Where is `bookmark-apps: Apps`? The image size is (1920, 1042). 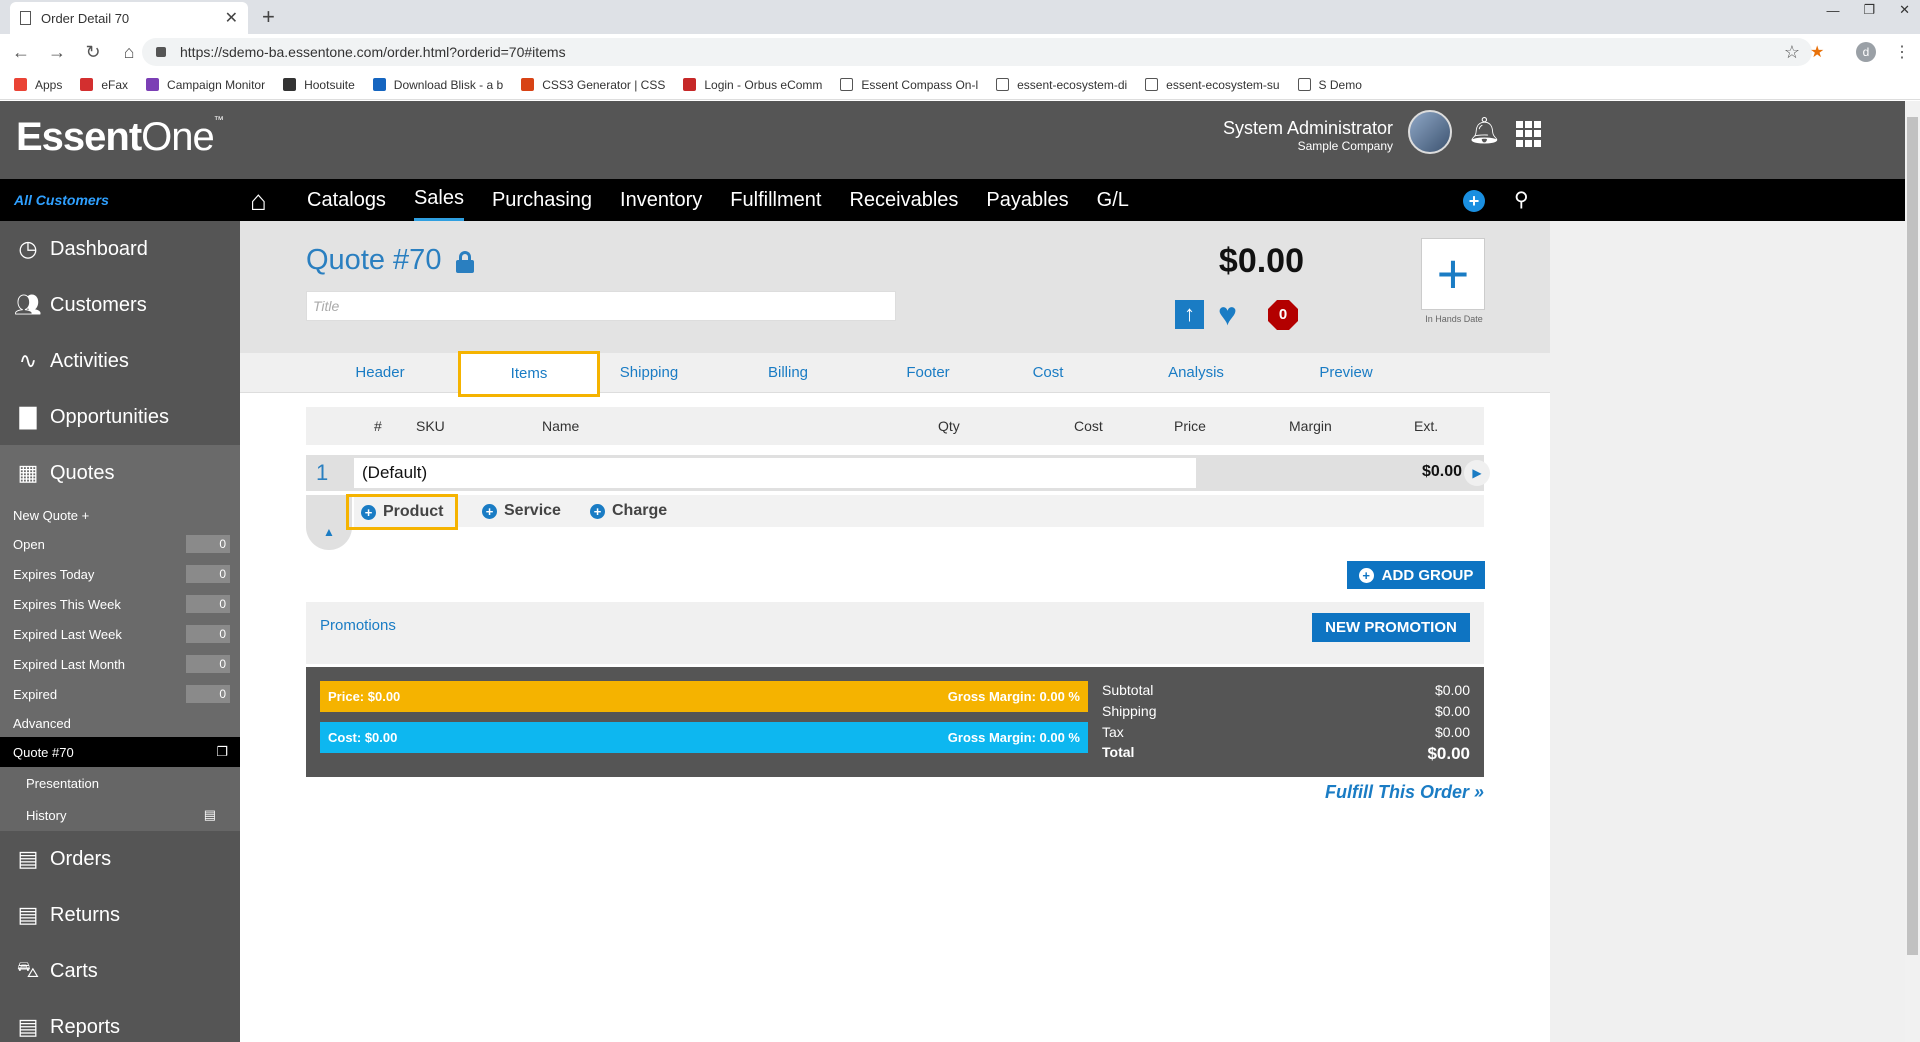
bookmark-apps: Apps is located at coordinates (38, 85).